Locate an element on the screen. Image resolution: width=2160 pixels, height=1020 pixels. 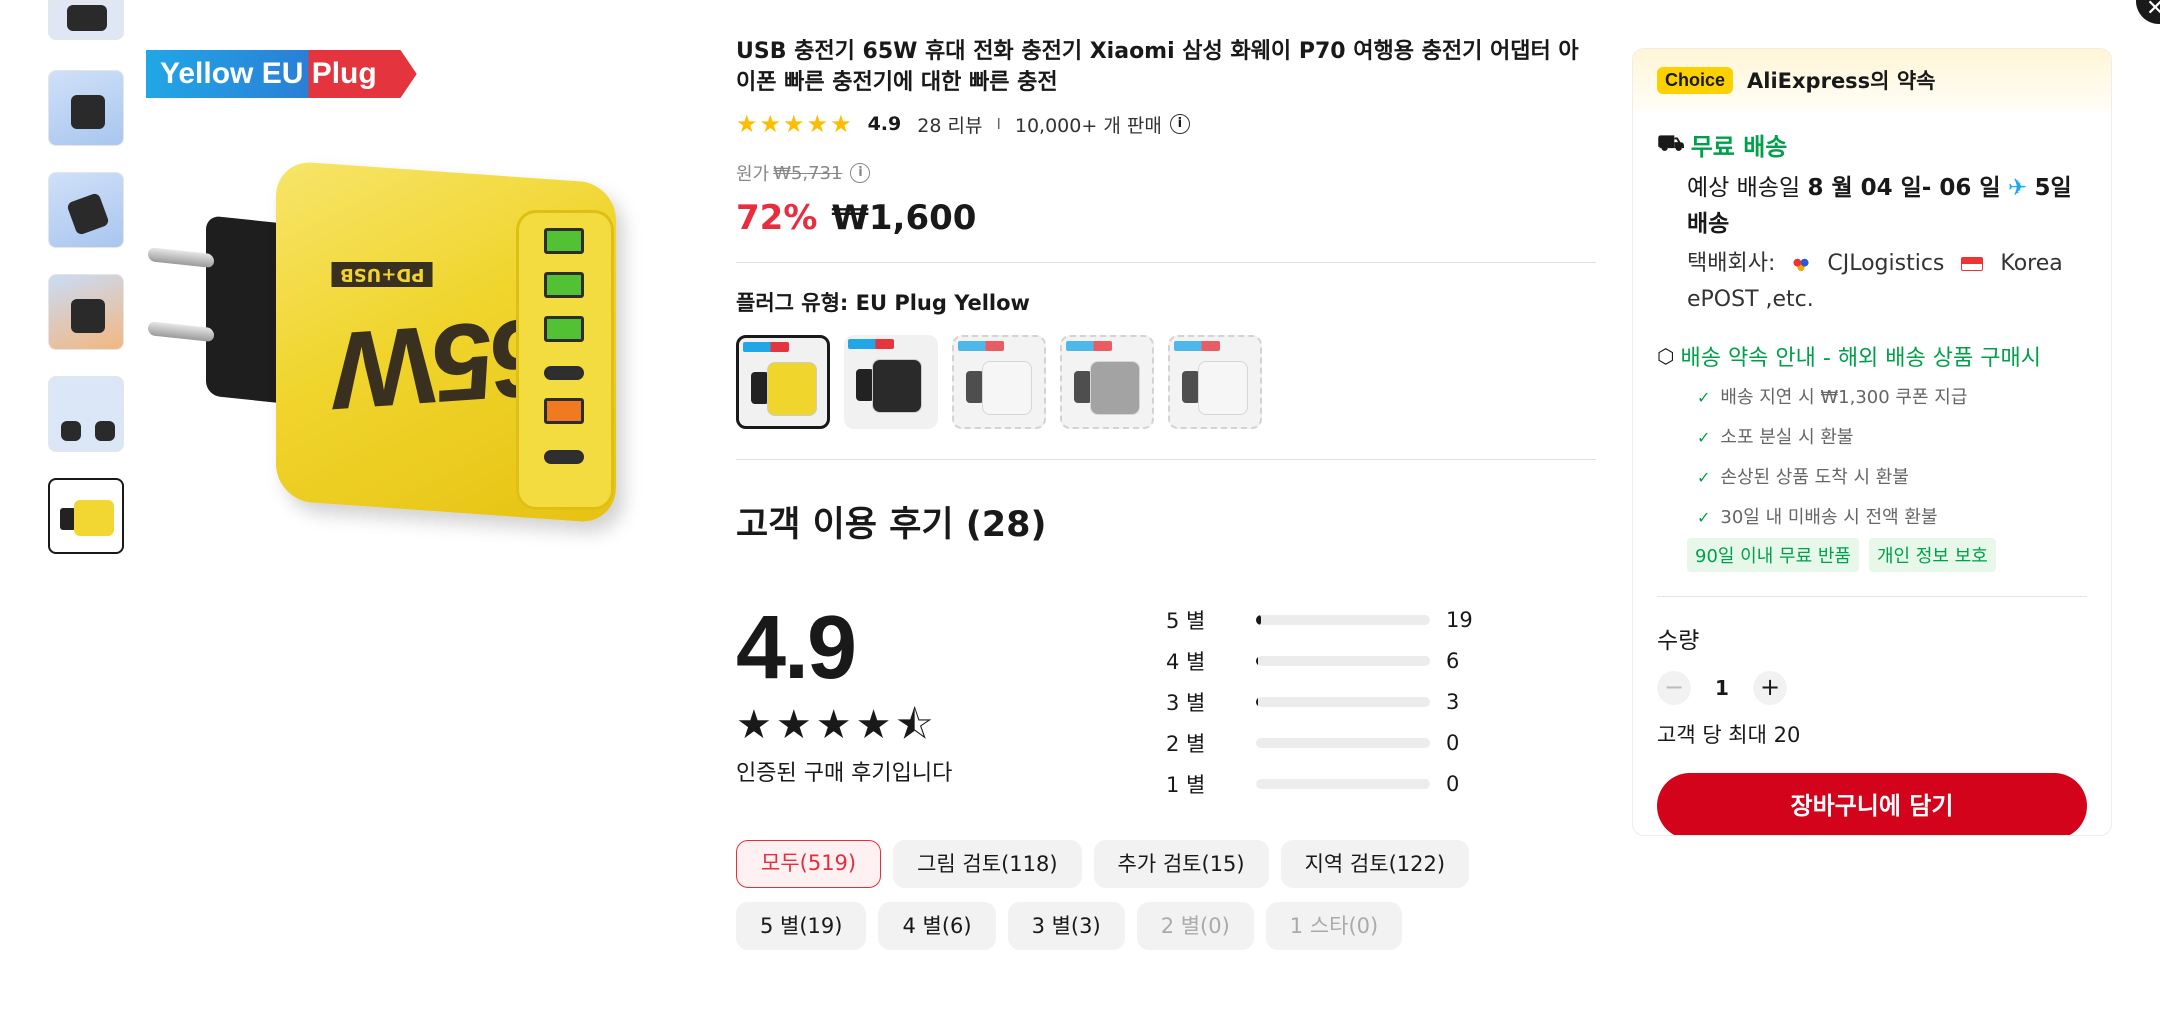
delivery-suffix: 배송 is located at coordinates (1708, 224).